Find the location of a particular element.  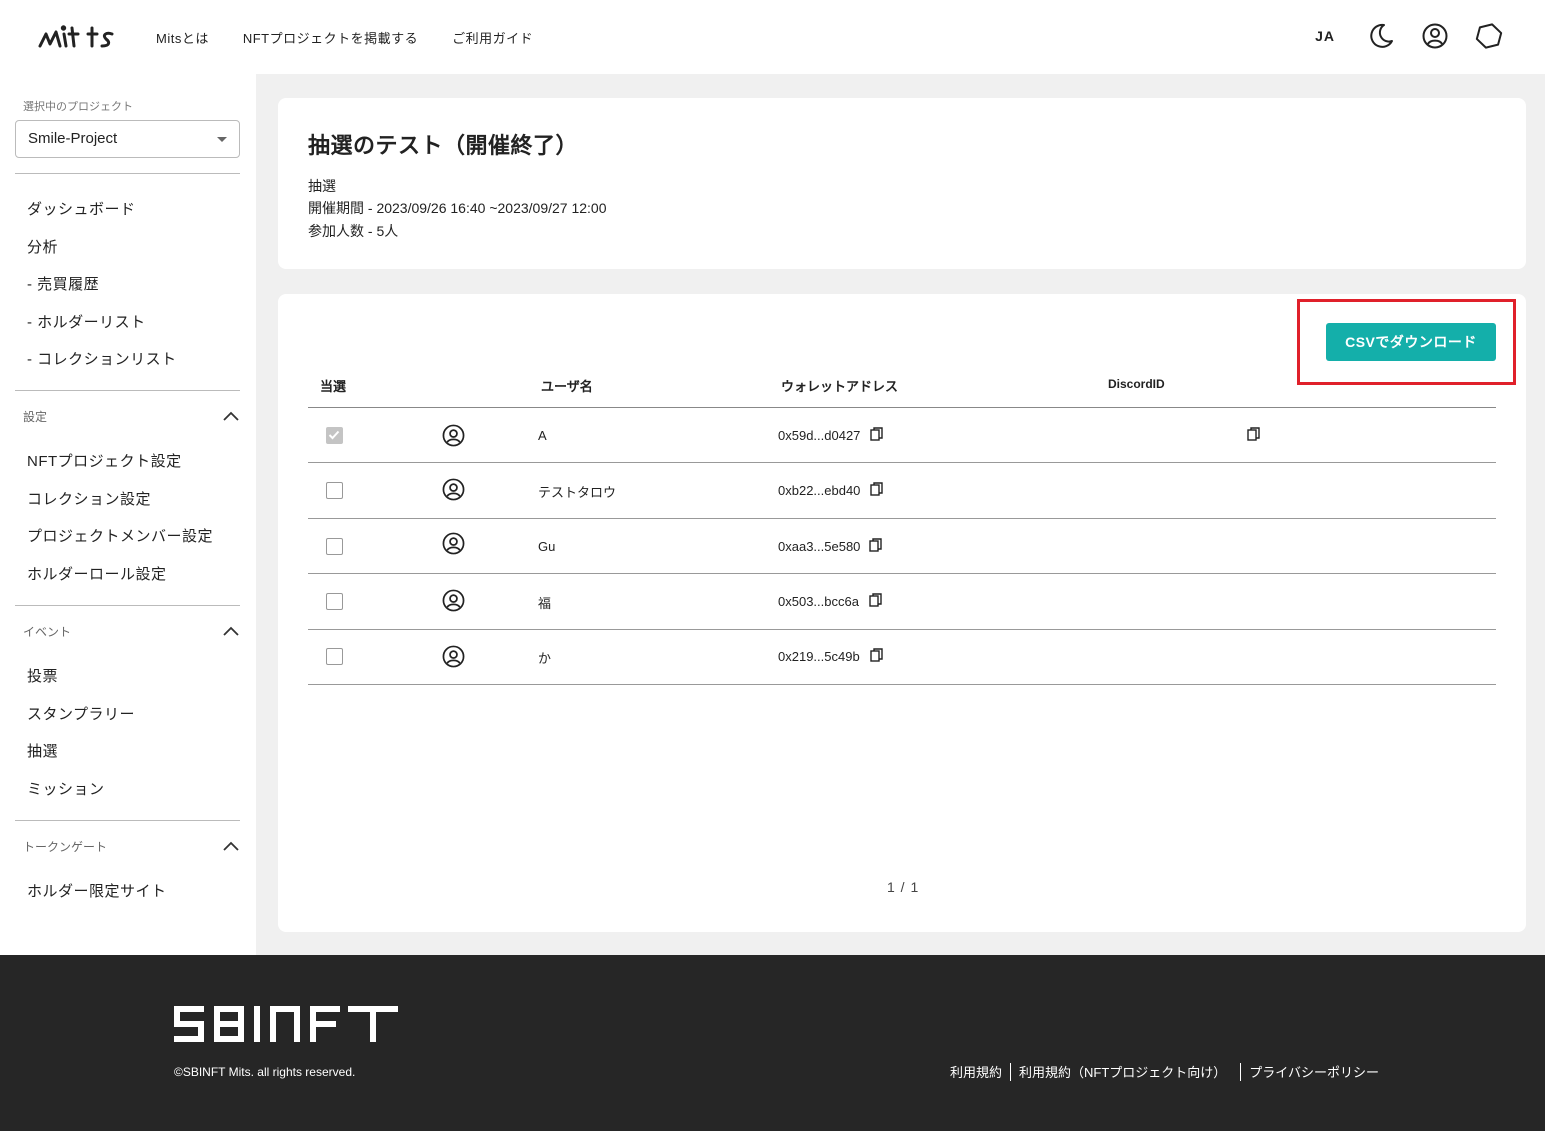

nav-guide: ご利用ガイド is located at coordinates (492, 37).